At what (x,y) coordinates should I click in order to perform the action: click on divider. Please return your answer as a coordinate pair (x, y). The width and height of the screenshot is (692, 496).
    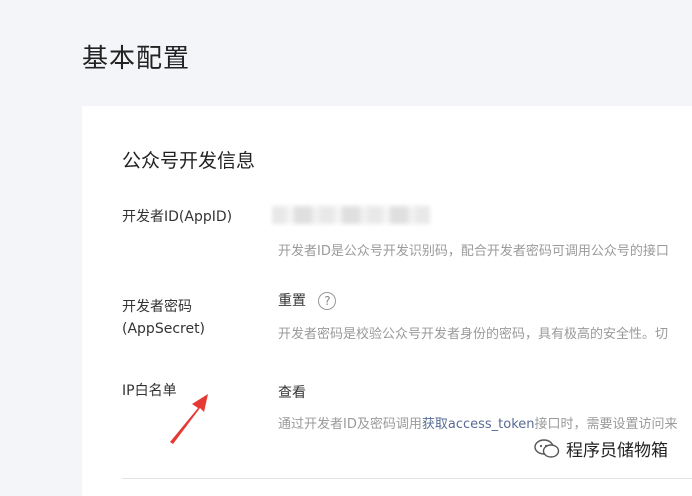
    Looking at the image, I should click on (407, 478).